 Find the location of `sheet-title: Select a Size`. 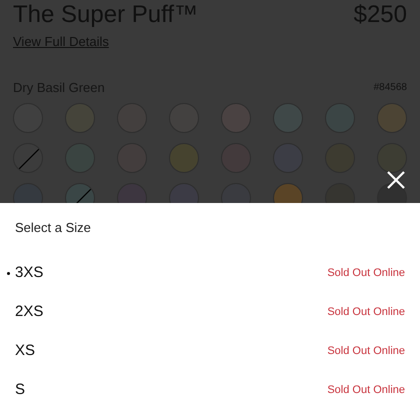

sheet-title: Select a Size is located at coordinates (53, 228).